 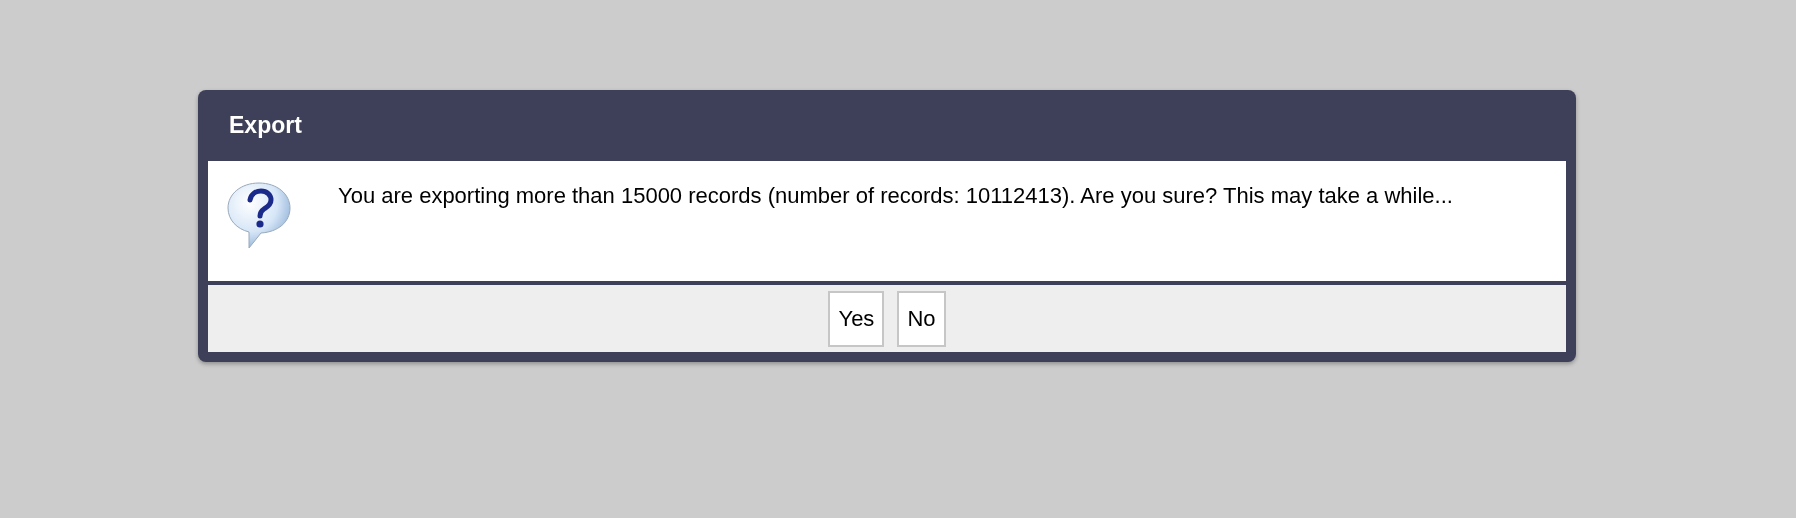 I want to click on dialog-button: No, so click(x=921, y=318).